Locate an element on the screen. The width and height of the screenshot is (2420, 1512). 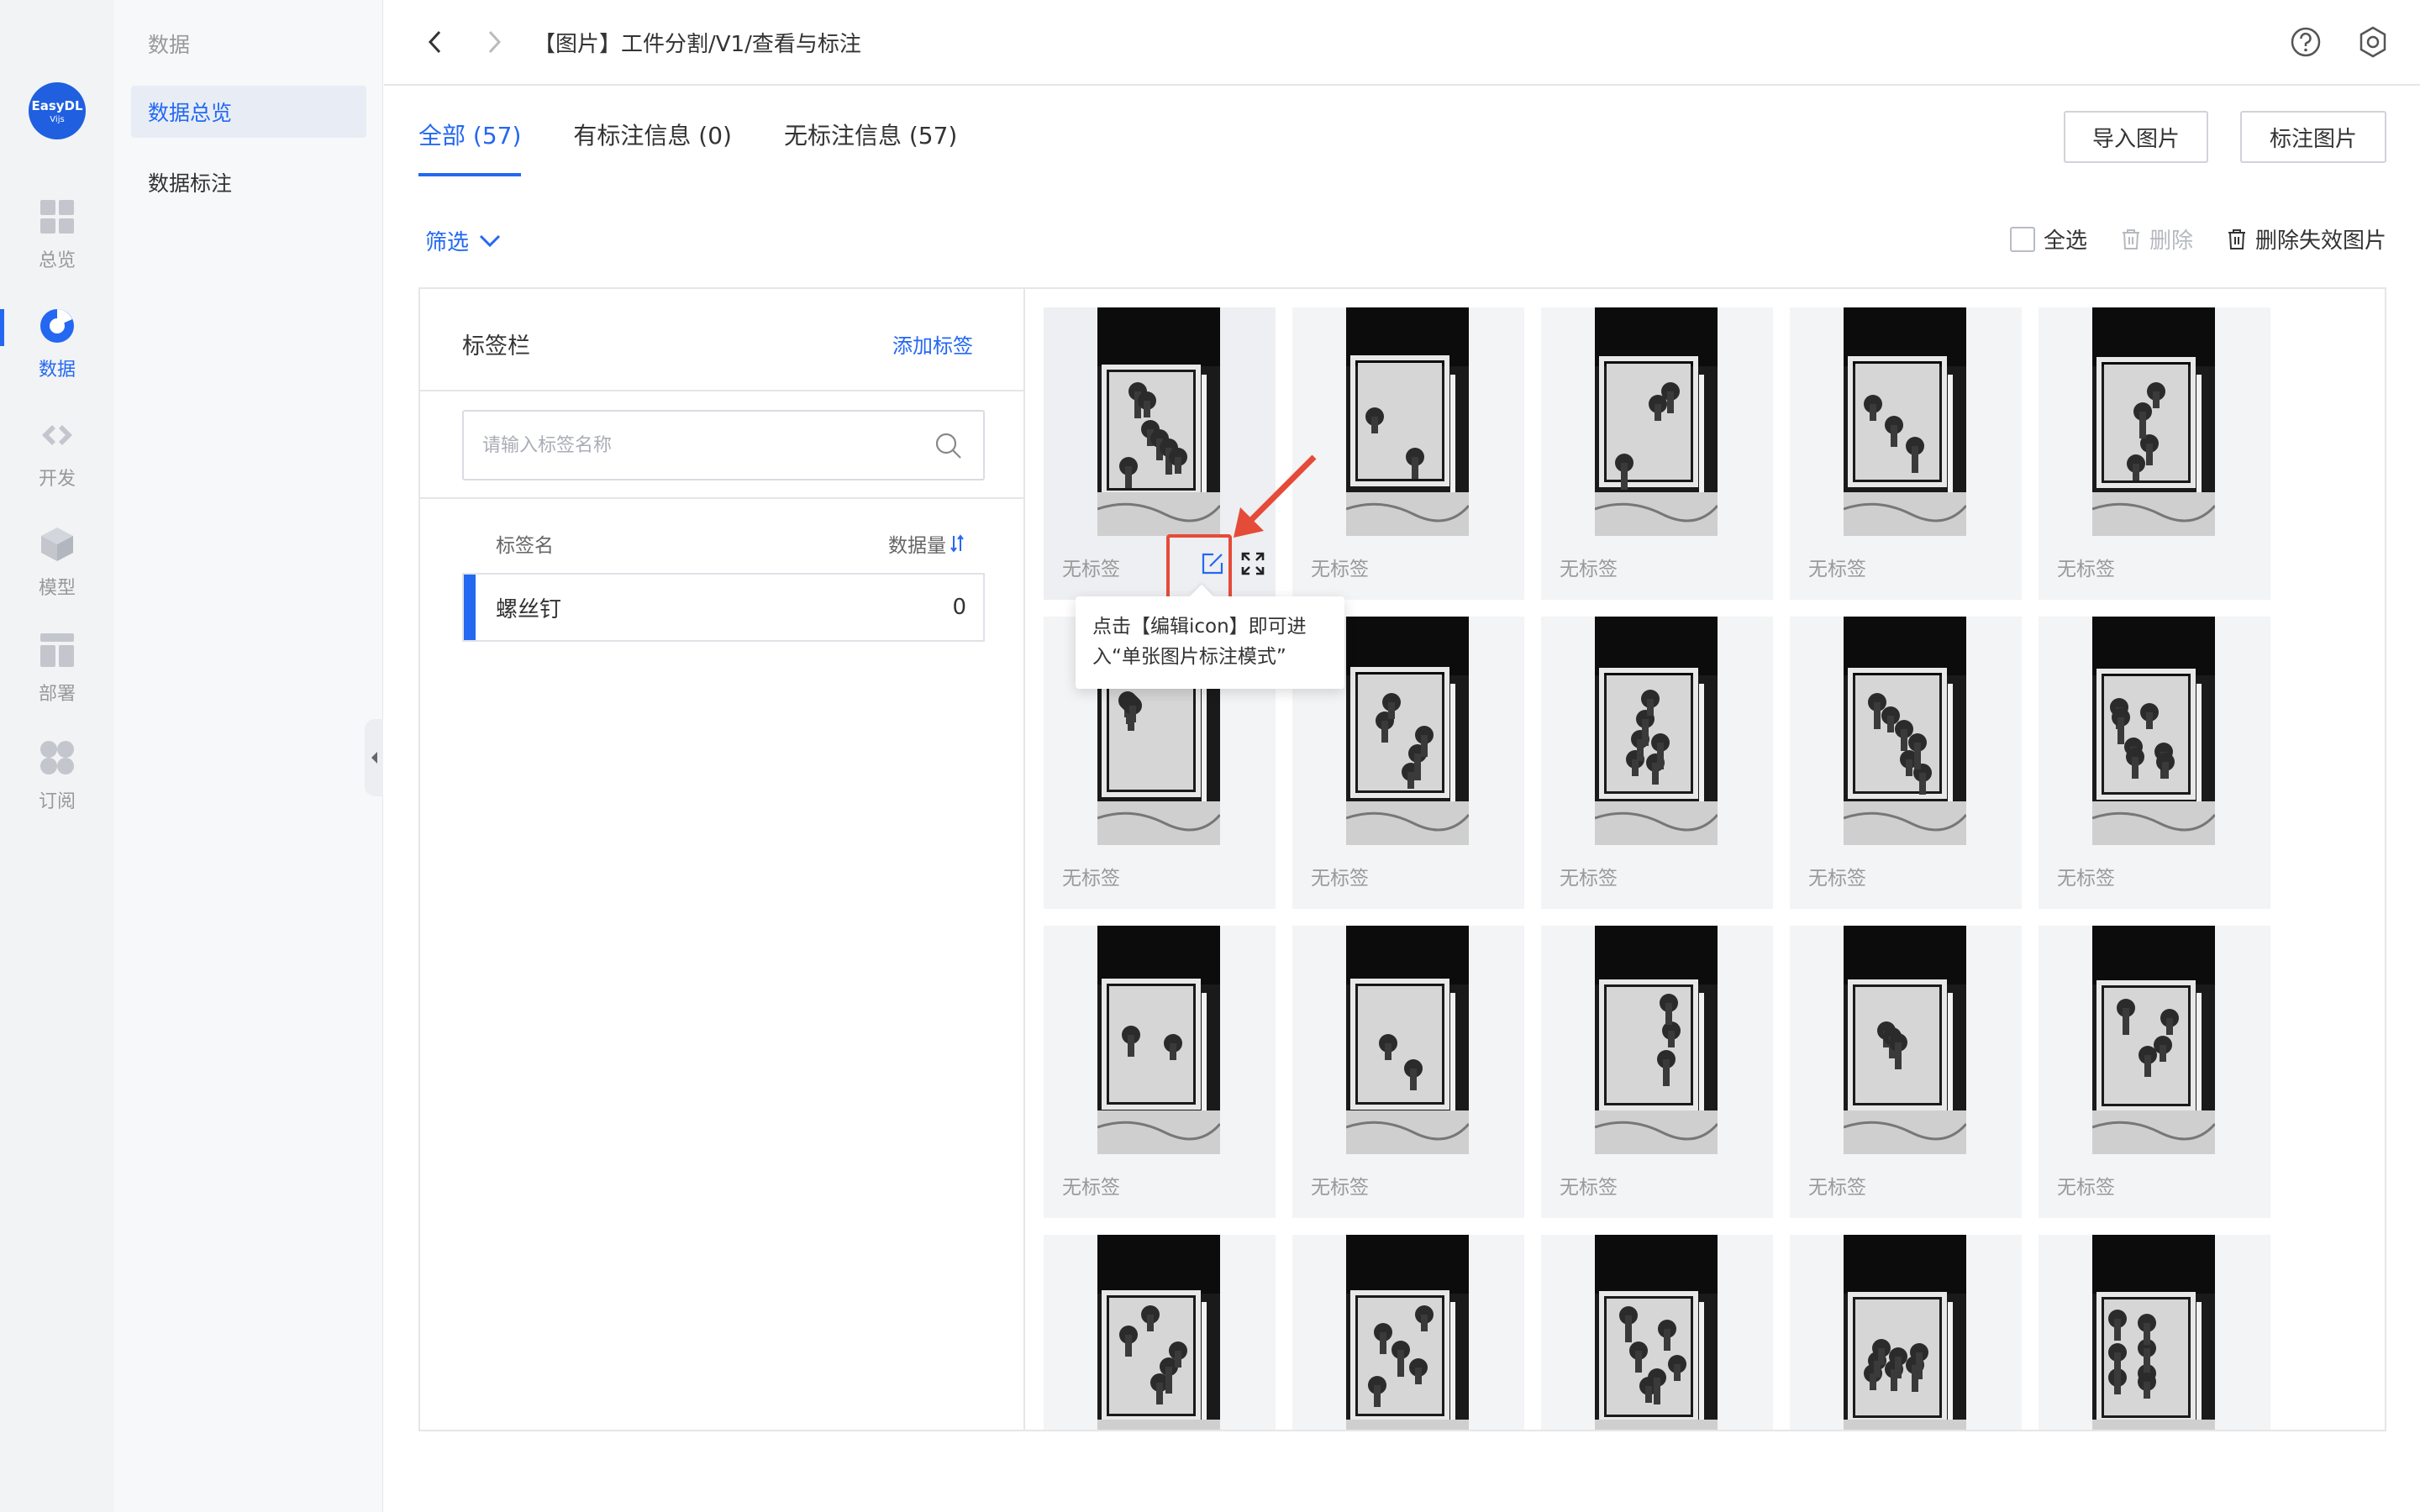
tab-unannotated: 无标注信息 (57) is located at coordinates (870, 147).